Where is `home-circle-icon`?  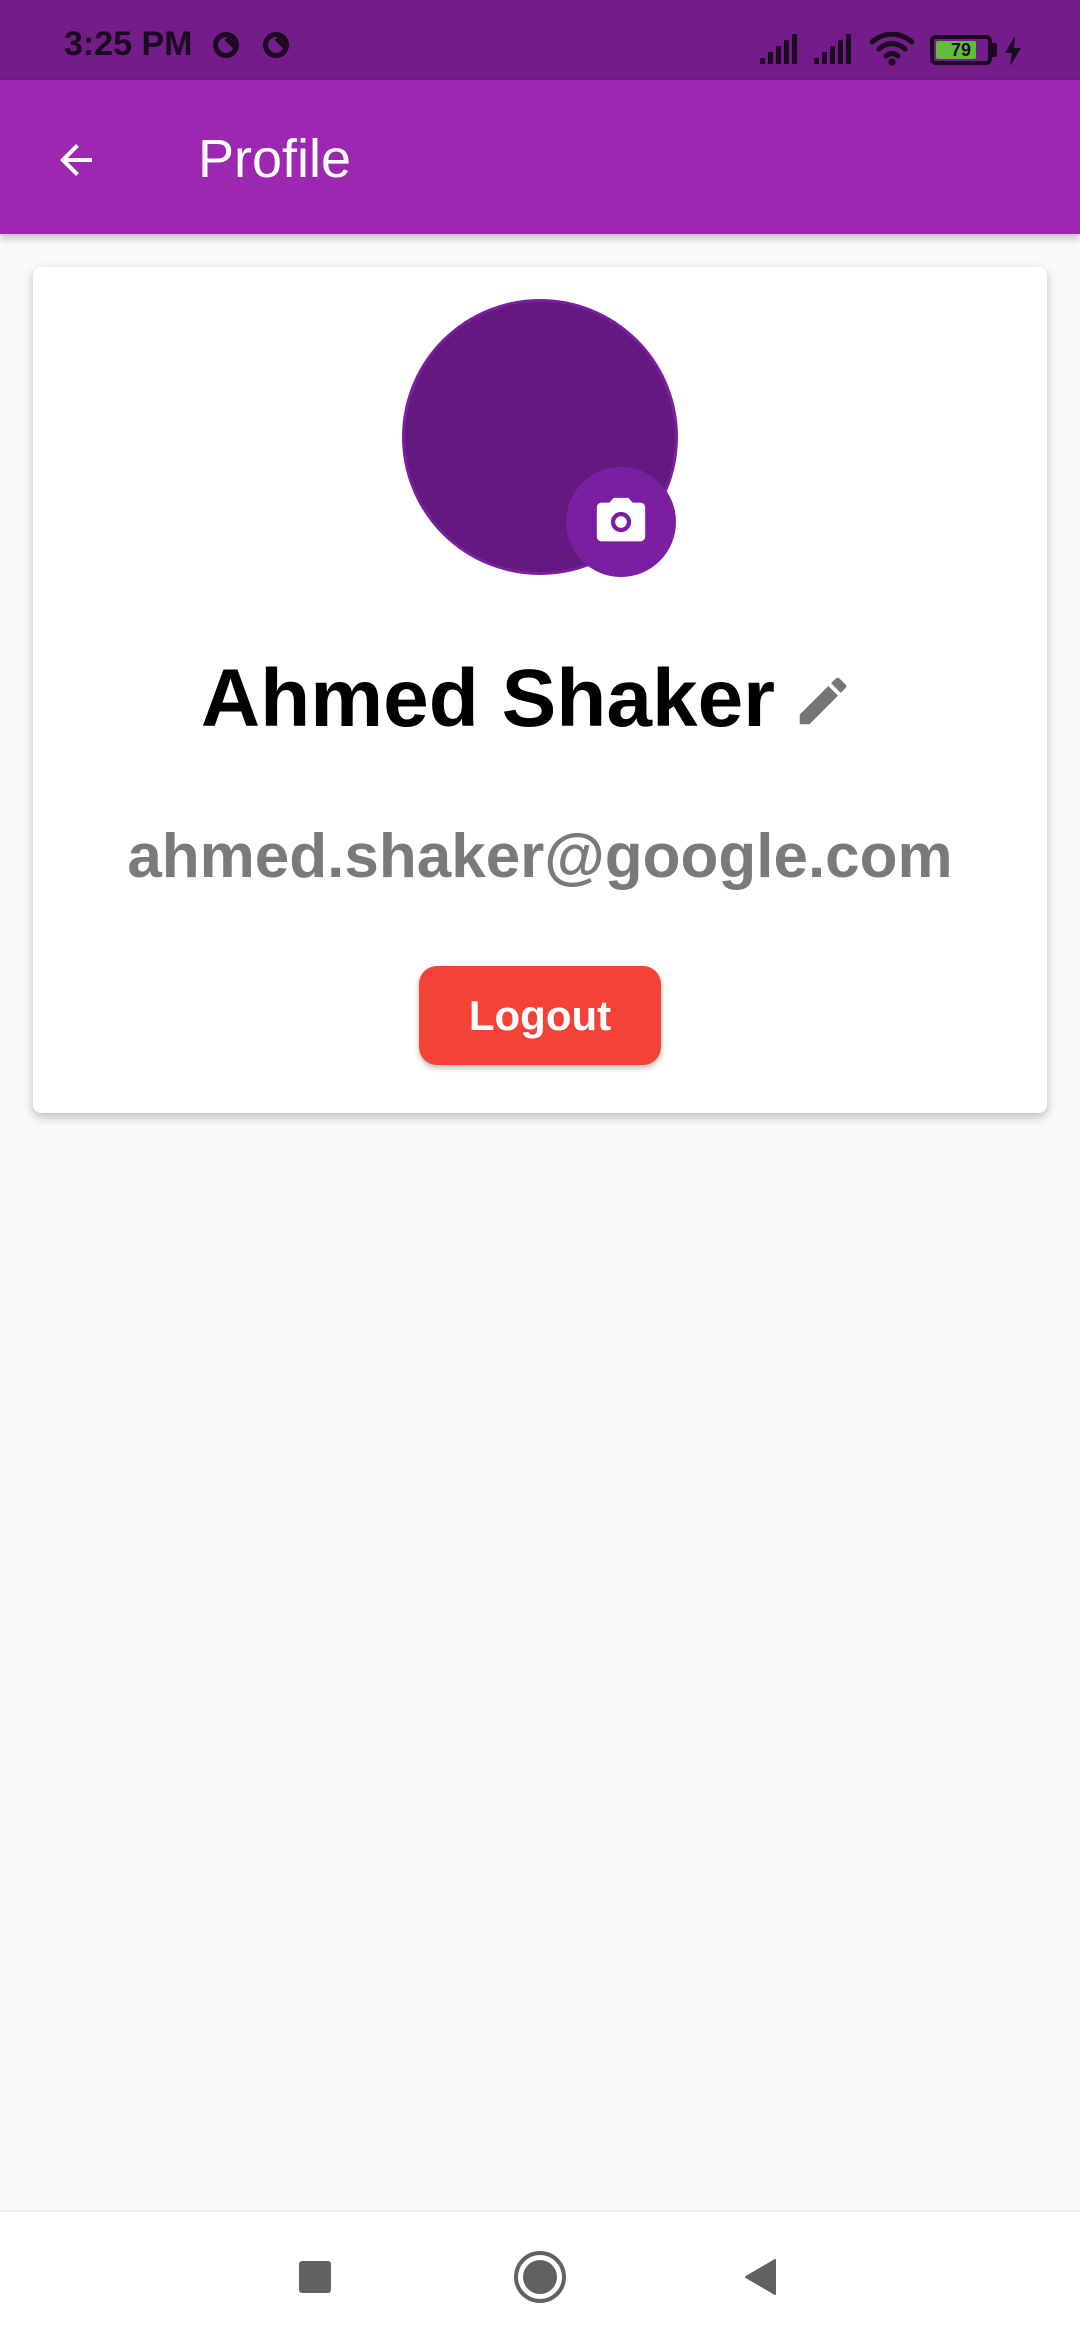 home-circle-icon is located at coordinates (540, 2277).